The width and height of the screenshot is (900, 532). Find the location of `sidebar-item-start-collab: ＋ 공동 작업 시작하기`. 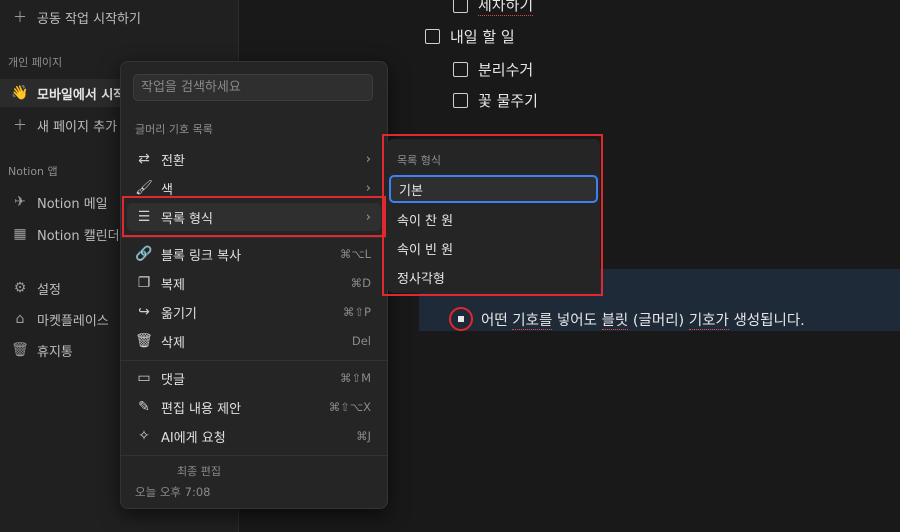

sidebar-item-start-collab: ＋ 공동 작업 시작하기 is located at coordinates (119, 17).